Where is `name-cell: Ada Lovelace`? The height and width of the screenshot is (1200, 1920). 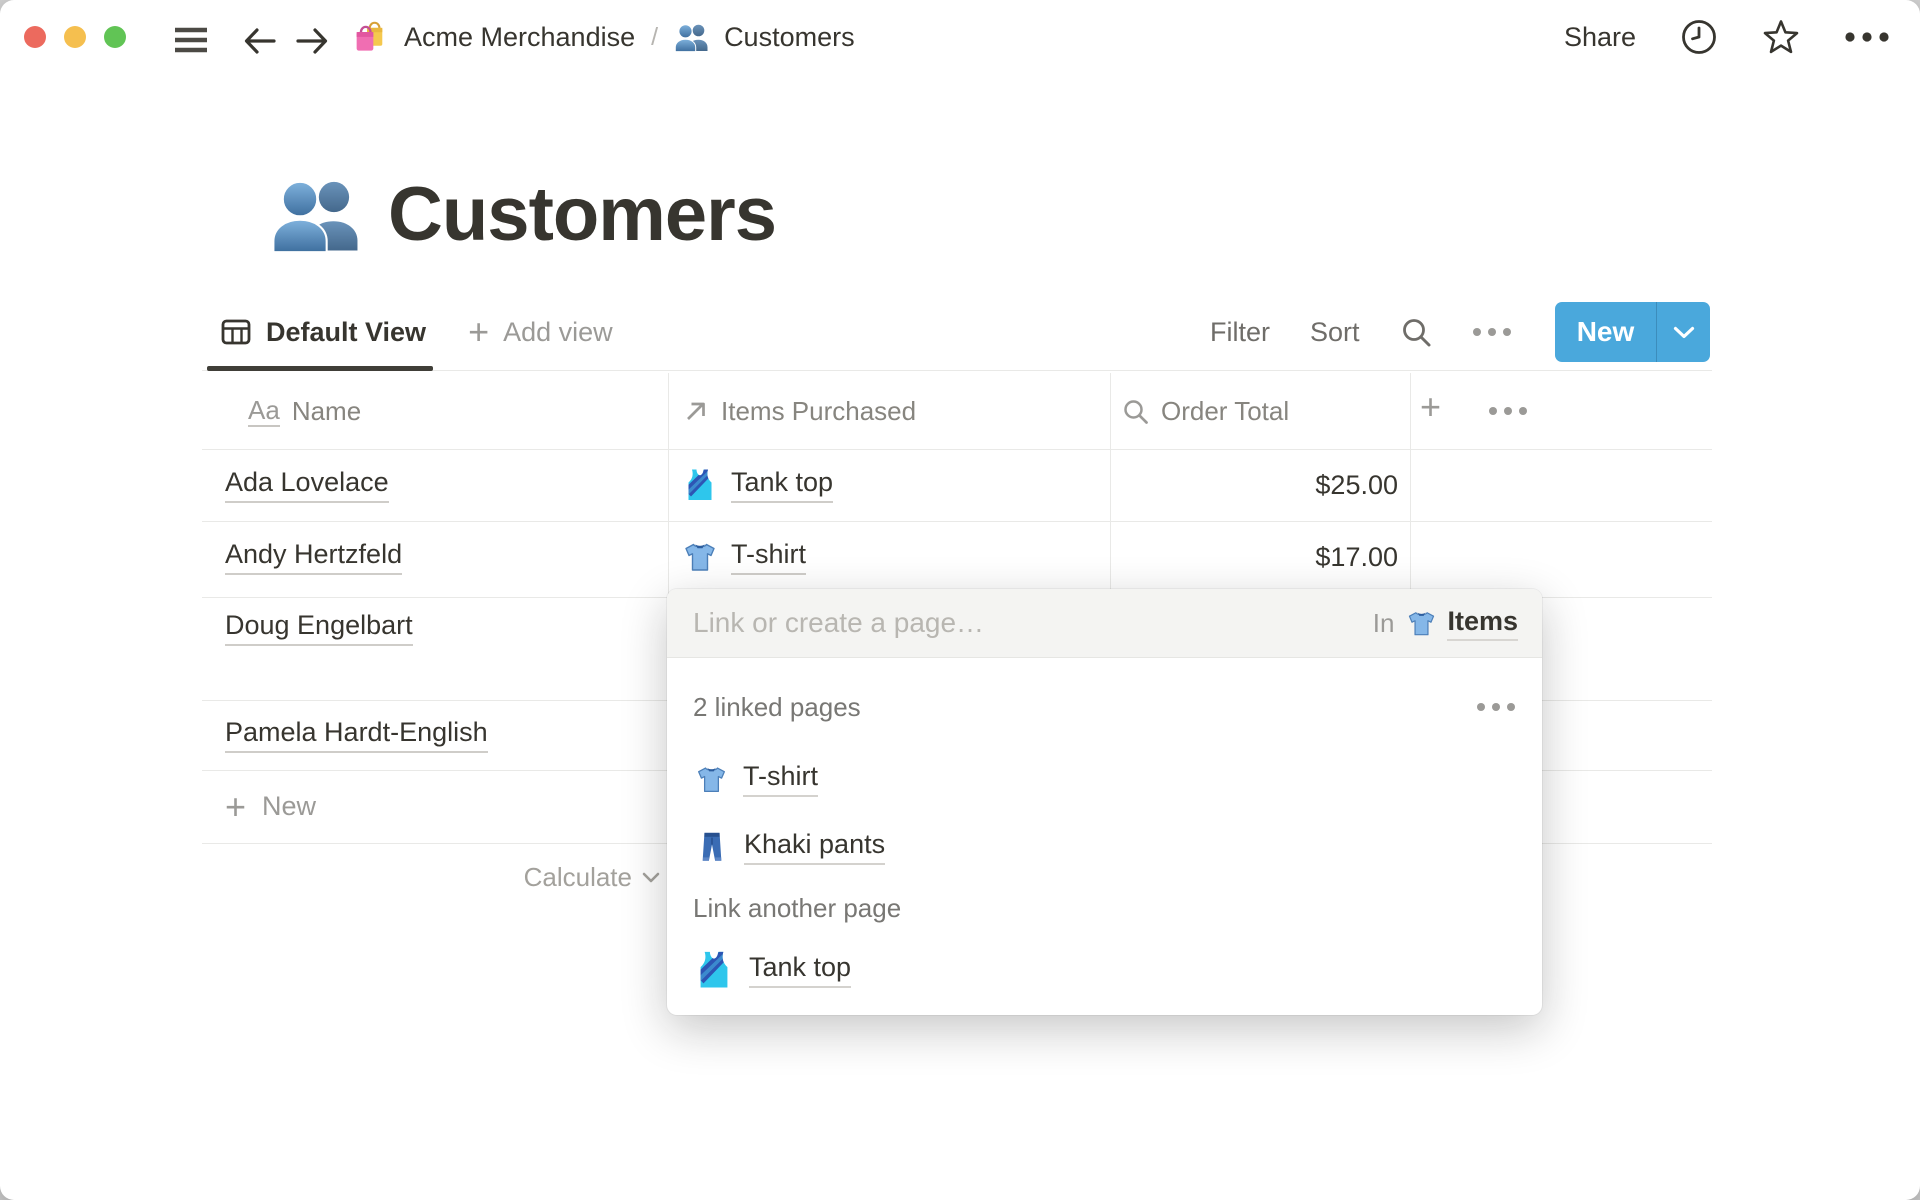 name-cell: Ada Lovelace is located at coordinates (307, 485).